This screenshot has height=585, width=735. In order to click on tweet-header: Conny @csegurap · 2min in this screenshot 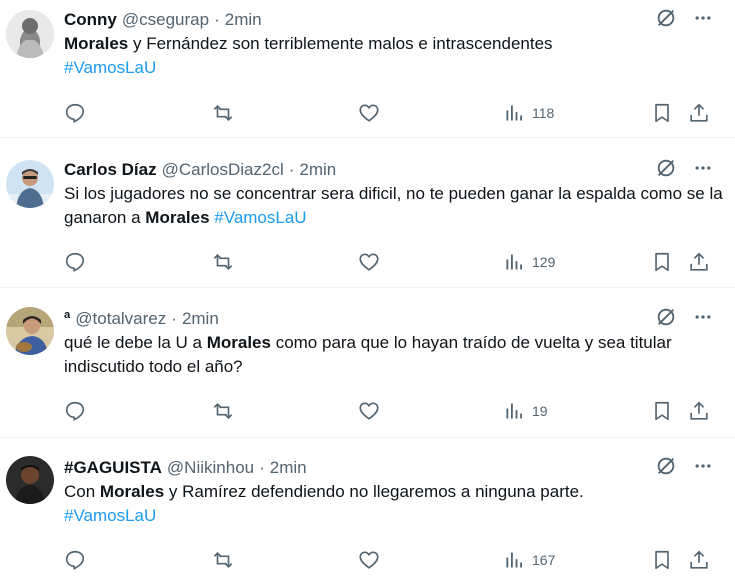, I will do `click(163, 20)`.